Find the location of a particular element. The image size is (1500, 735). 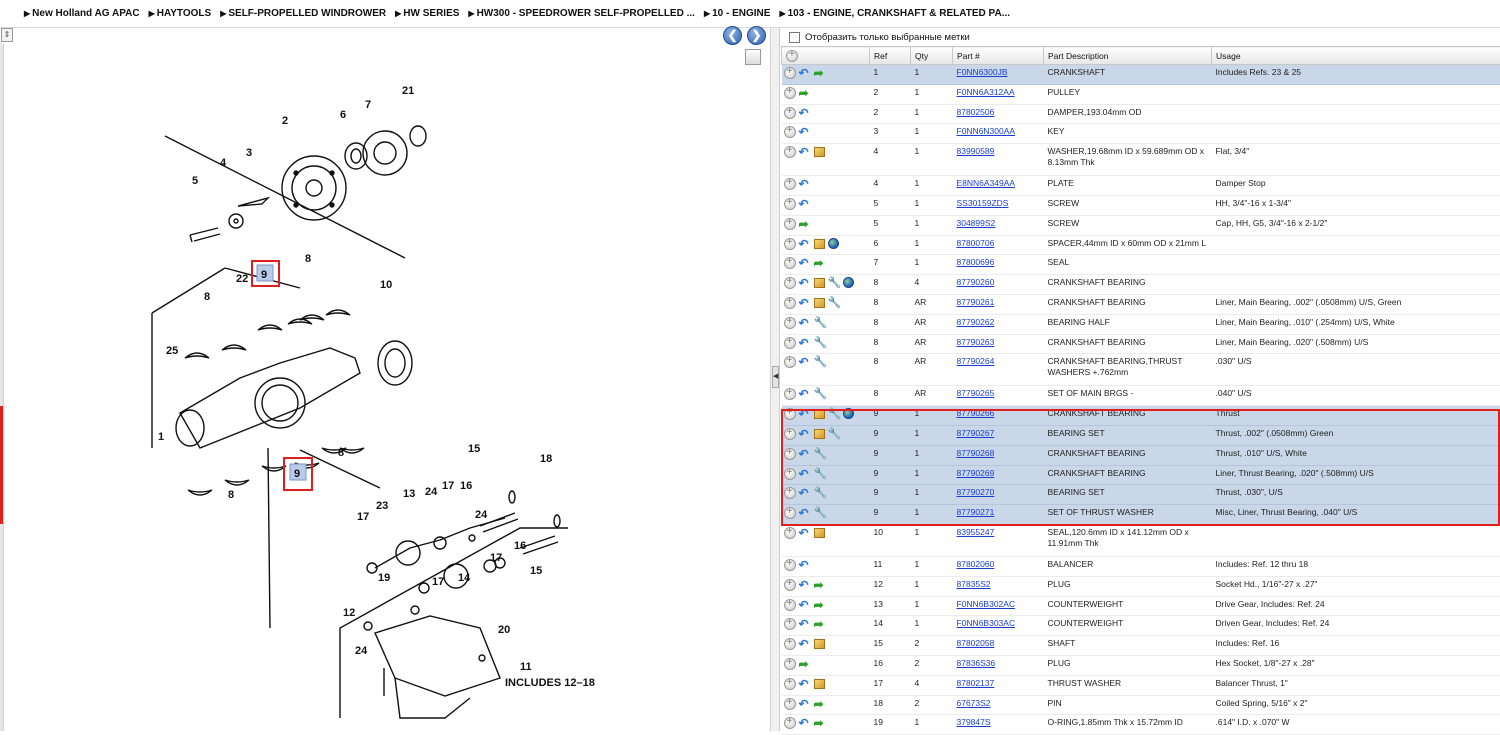

part-number-link: 87790270 is located at coordinates (976, 492).